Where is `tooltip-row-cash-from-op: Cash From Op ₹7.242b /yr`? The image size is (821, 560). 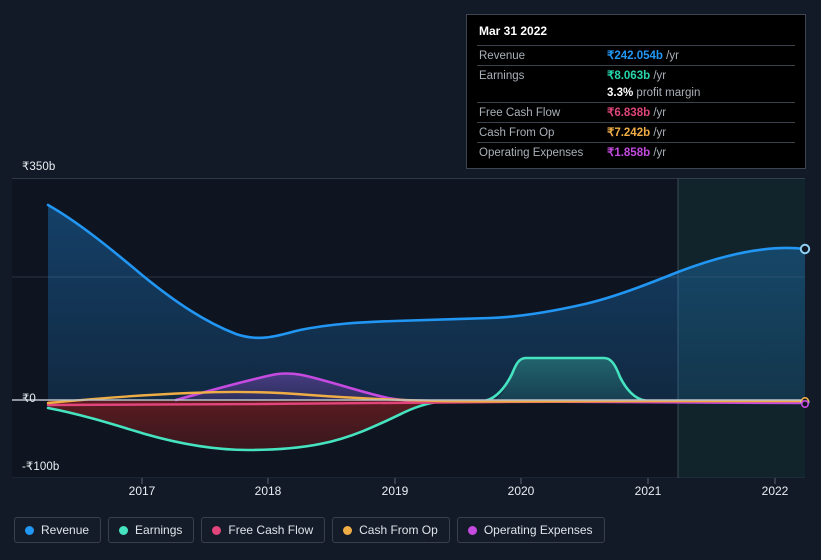 tooltip-row-cash-from-op: Cash From Op ₹7.242b /yr is located at coordinates (636, 132).